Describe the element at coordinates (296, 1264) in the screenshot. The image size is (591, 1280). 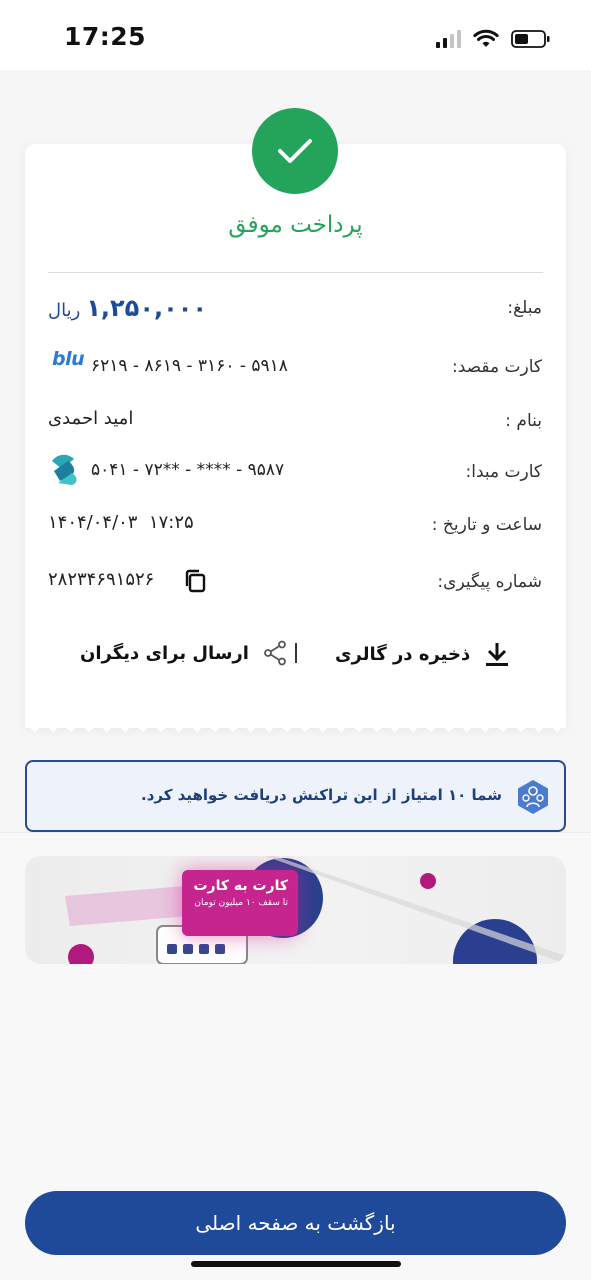
I see `home-indicator` at that location.